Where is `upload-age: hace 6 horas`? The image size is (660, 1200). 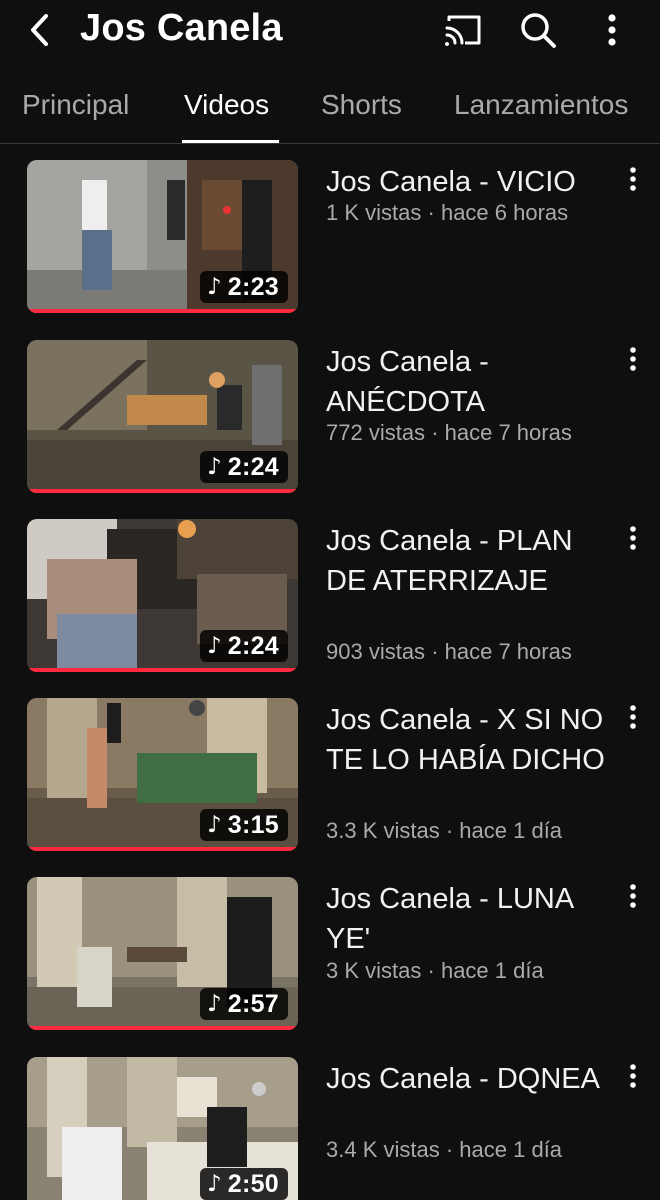 upload-age: hace 6 horas is located at coordinates (504, 212).